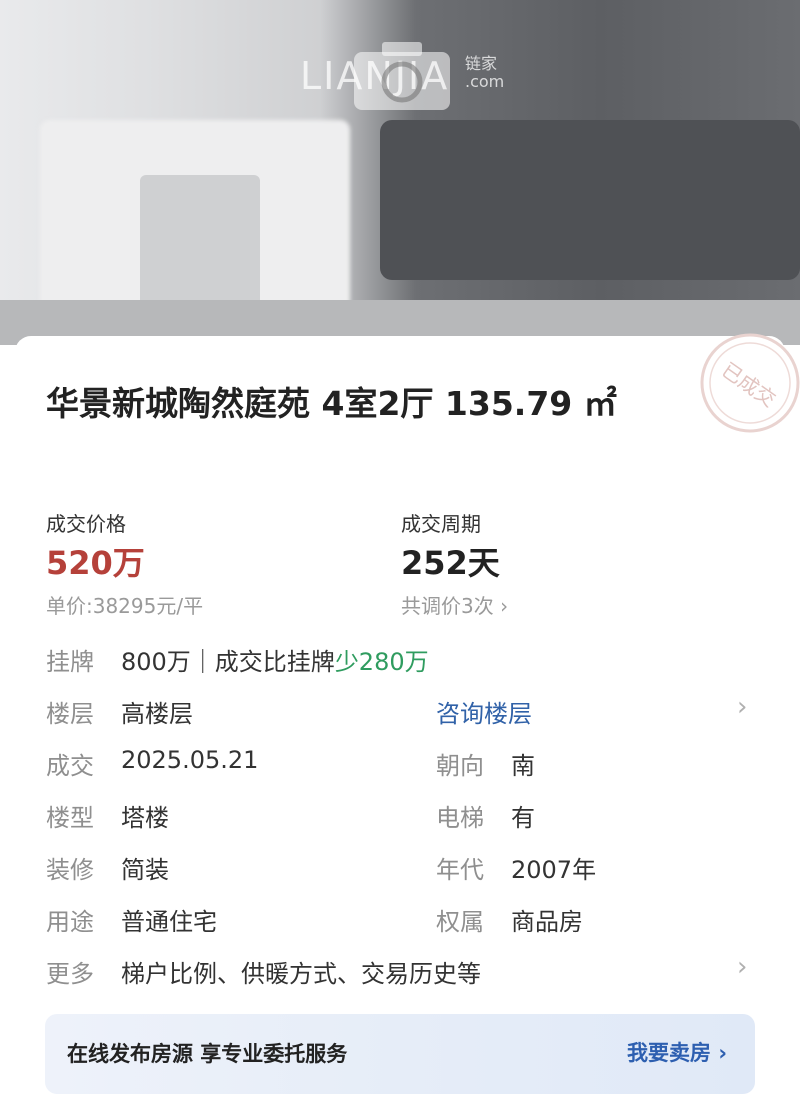 This screenshot has width=800, height=1096. What do you see at coordinates (207, 1054) in the screenshot?
I see `banner-text: 在线发布房源 享专业委托服务` at bounding box center [207, 1054].